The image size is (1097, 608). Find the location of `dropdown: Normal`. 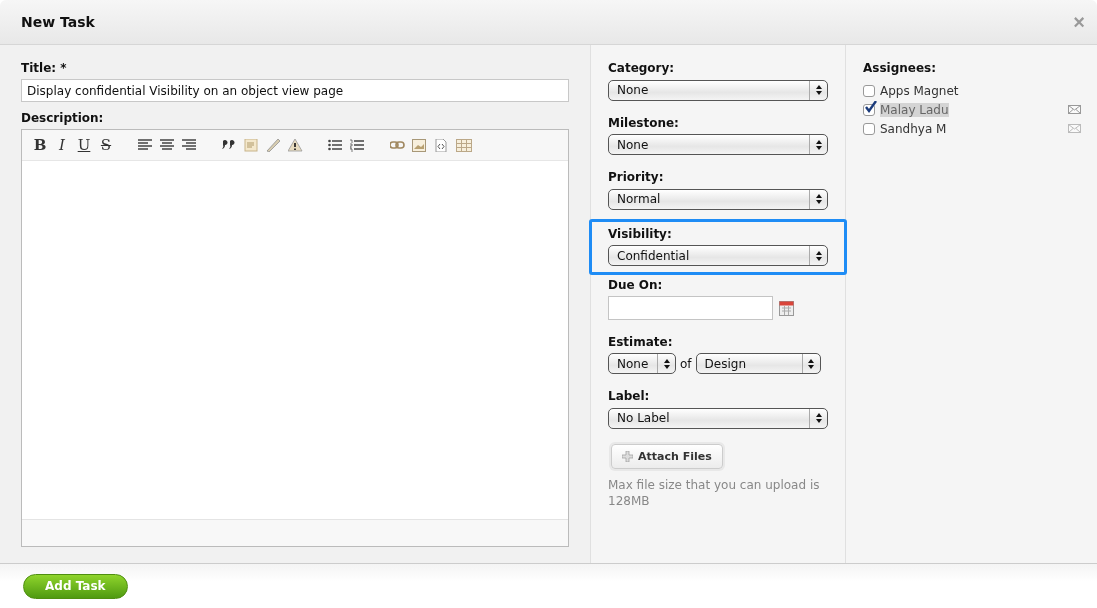

dropdown: Normal is located at coordinates (718, 199).